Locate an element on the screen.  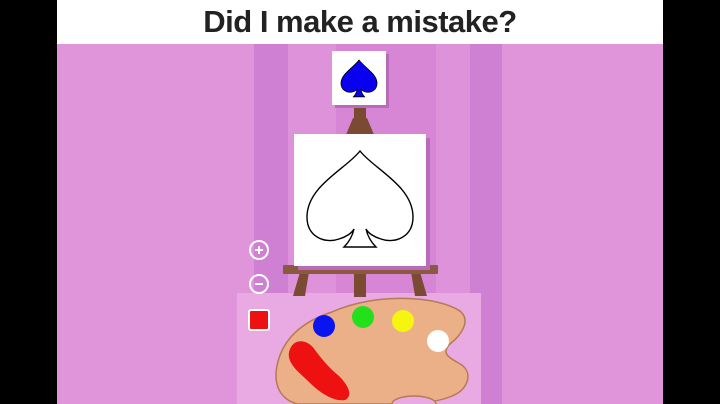
paint-yellow is located at coordinates (403, 321).